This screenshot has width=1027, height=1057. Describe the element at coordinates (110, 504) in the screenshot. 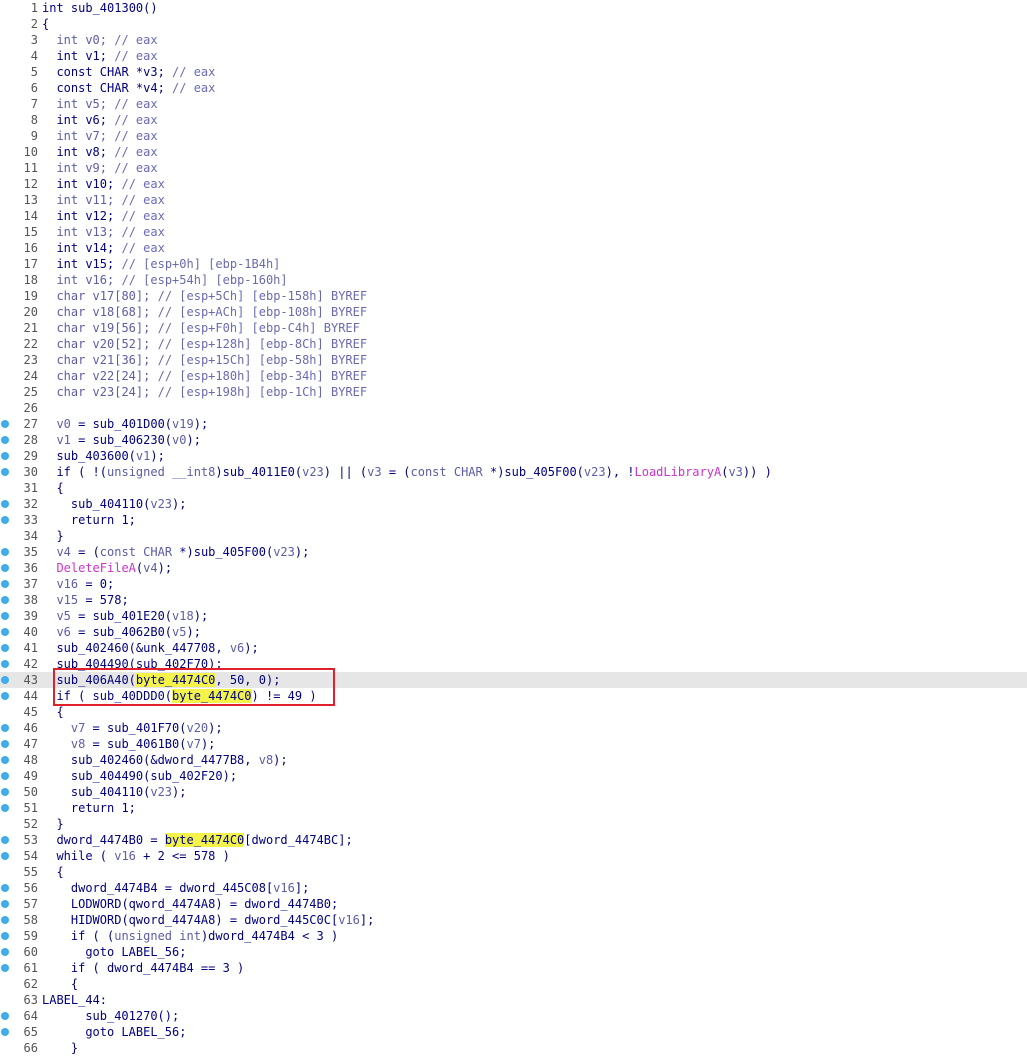

I see `code-token: sub_404110(` at that location.